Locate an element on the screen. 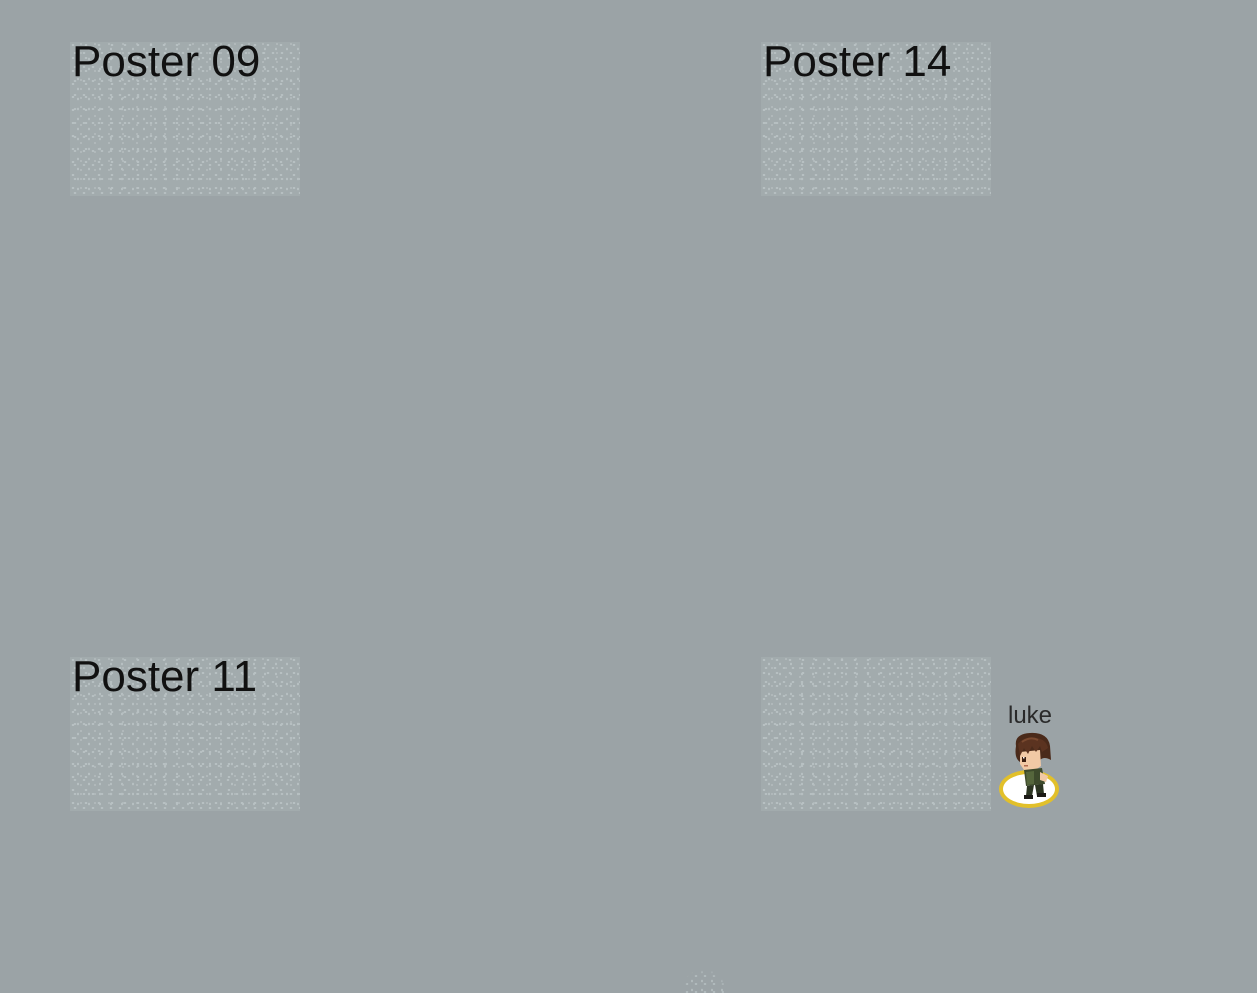 This screenshot has height=993, width=1257. poster-11: Poster 11 is located at coordinates (185, 731).